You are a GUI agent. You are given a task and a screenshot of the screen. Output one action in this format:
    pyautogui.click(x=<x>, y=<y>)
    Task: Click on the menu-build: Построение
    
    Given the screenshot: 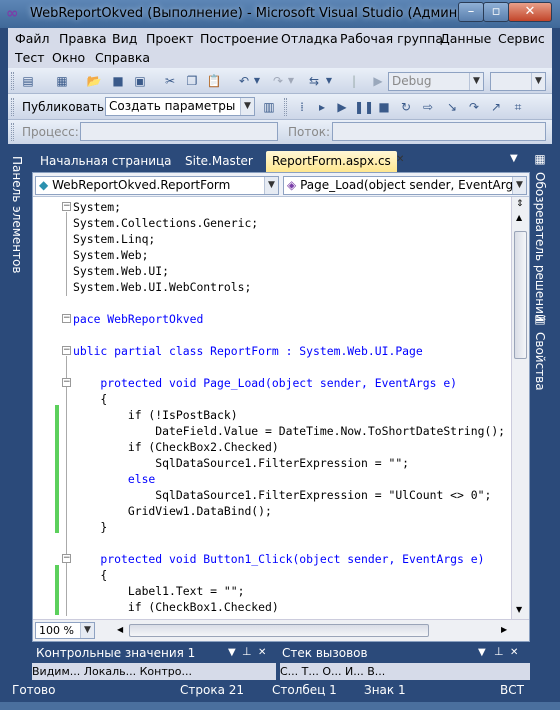 What is the action you would take?
    pyautogui.click(x=239, y=38)
    